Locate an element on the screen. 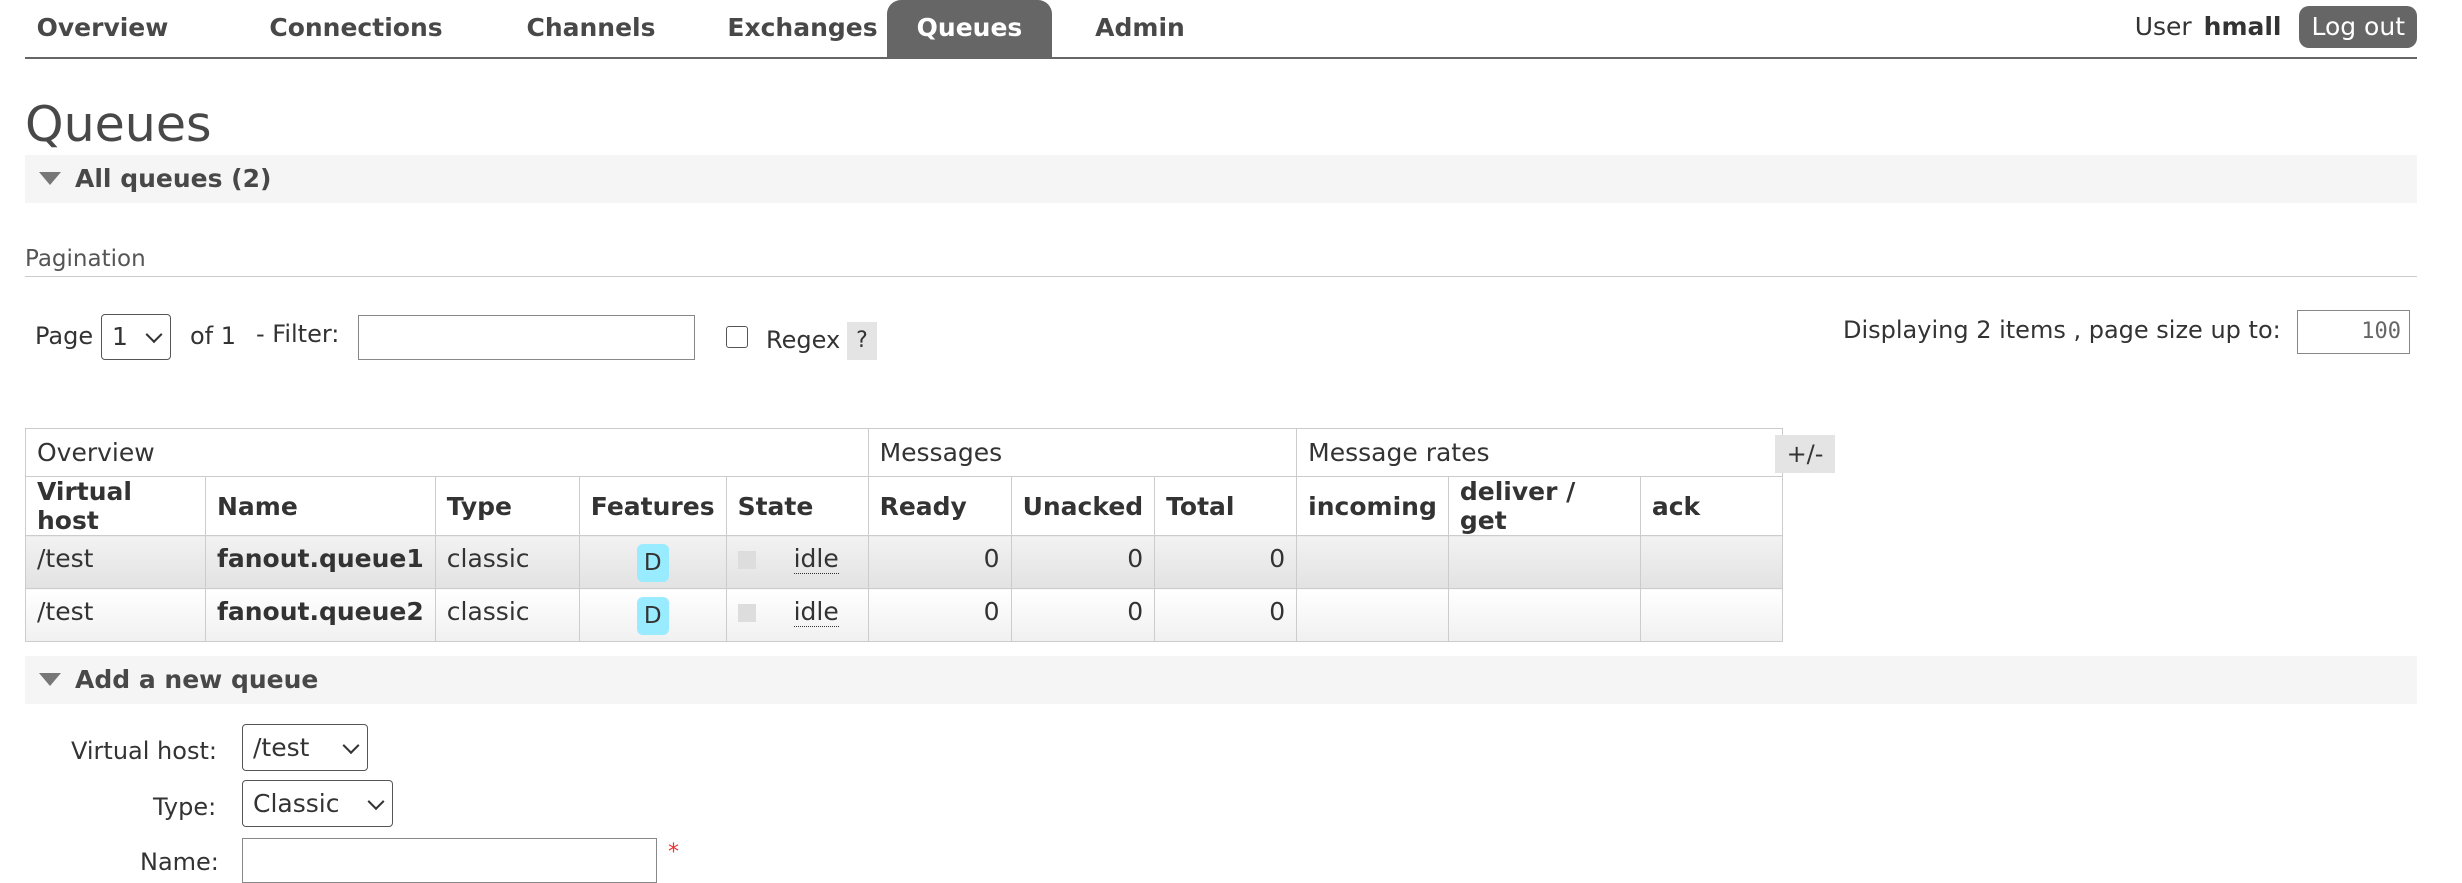 This screenshot has width=2462, height=883. name-label: Name: is located at coordinates (179, 862).